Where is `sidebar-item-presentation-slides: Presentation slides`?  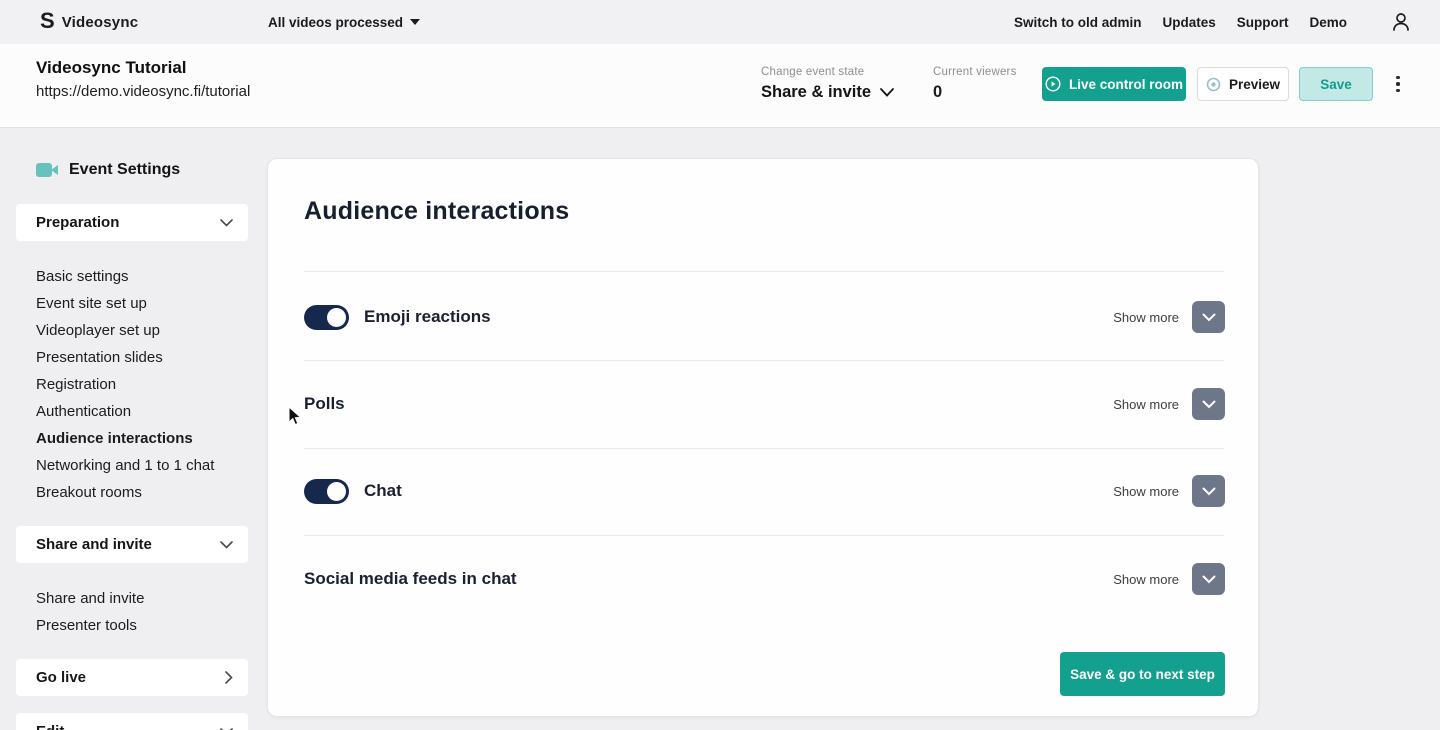
sidebar-item-presentation-slides: Presentation slides is located at coordinates (142, 357).